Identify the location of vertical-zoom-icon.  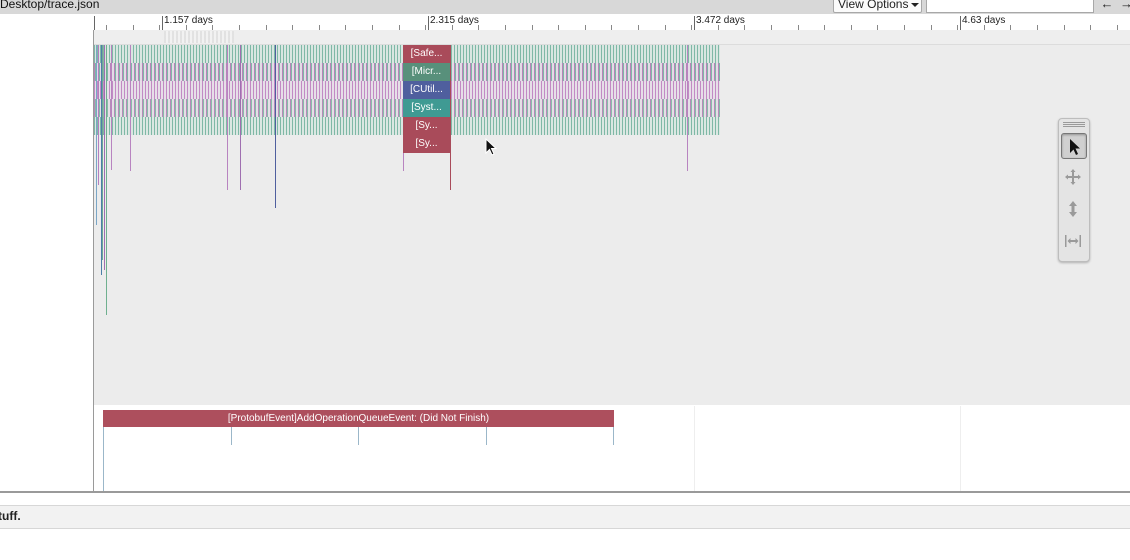
(1073, 209).